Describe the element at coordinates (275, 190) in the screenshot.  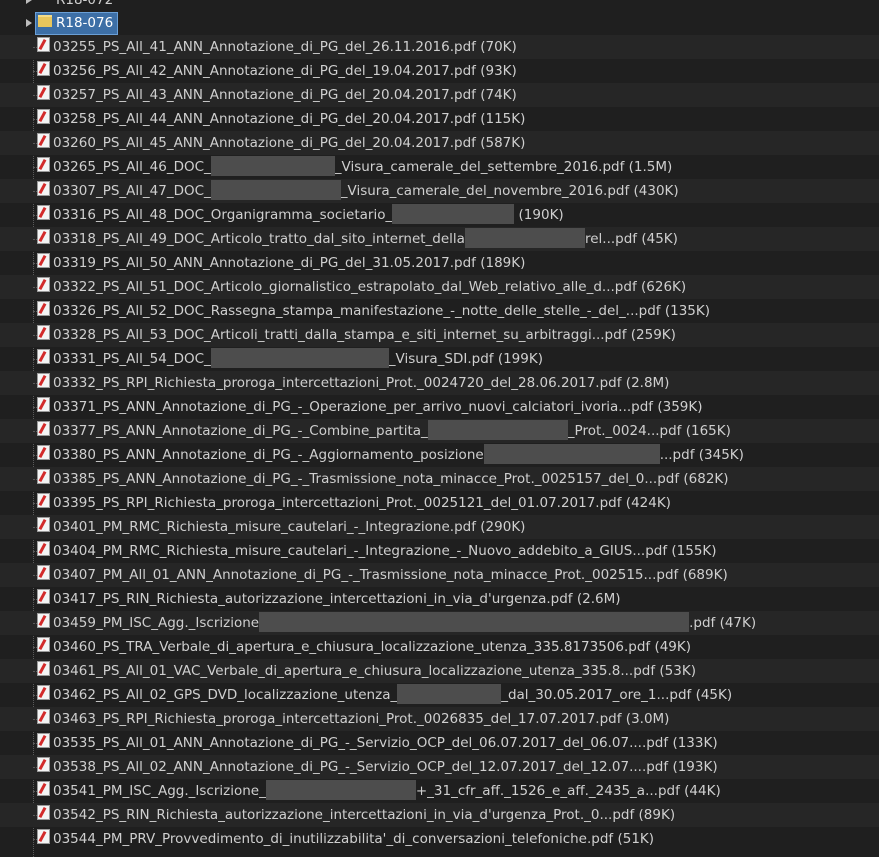
I see `redaction-block` at that location.